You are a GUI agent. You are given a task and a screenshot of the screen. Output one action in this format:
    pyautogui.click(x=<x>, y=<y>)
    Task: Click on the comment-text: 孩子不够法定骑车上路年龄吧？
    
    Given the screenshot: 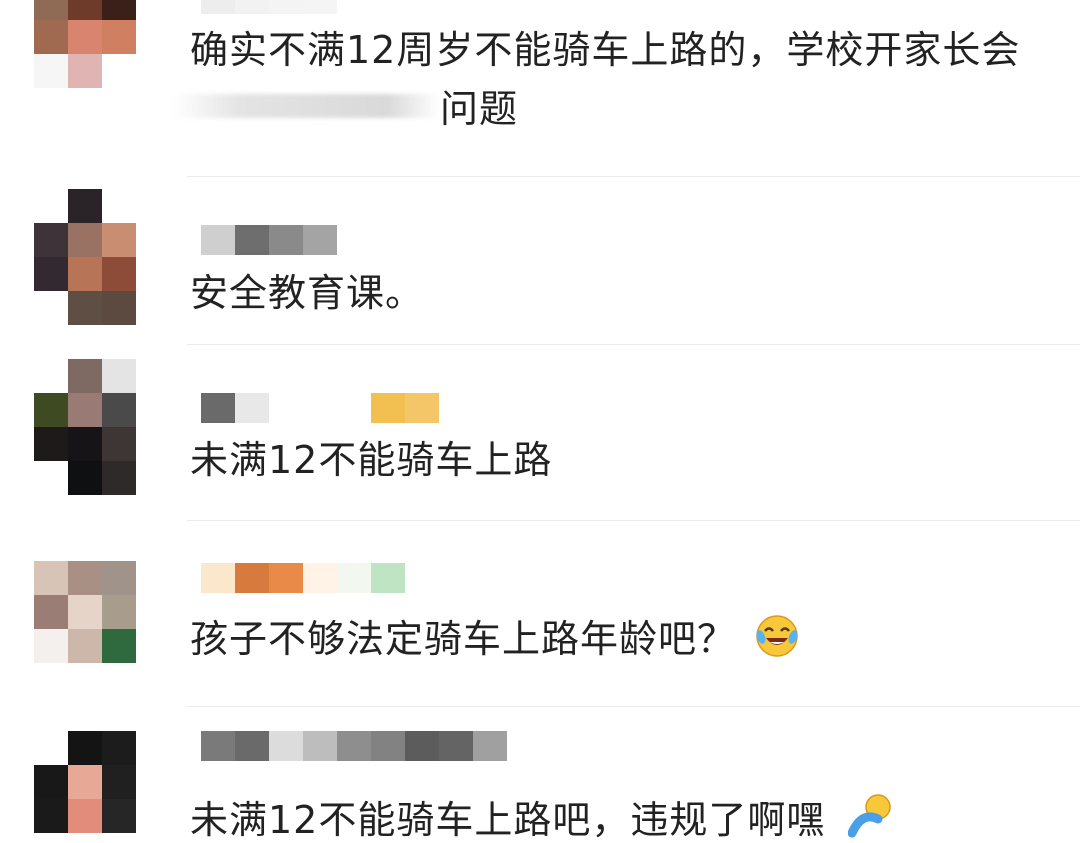 What is the action you would take?
    pyautogui.click(x=463, y=639)
    